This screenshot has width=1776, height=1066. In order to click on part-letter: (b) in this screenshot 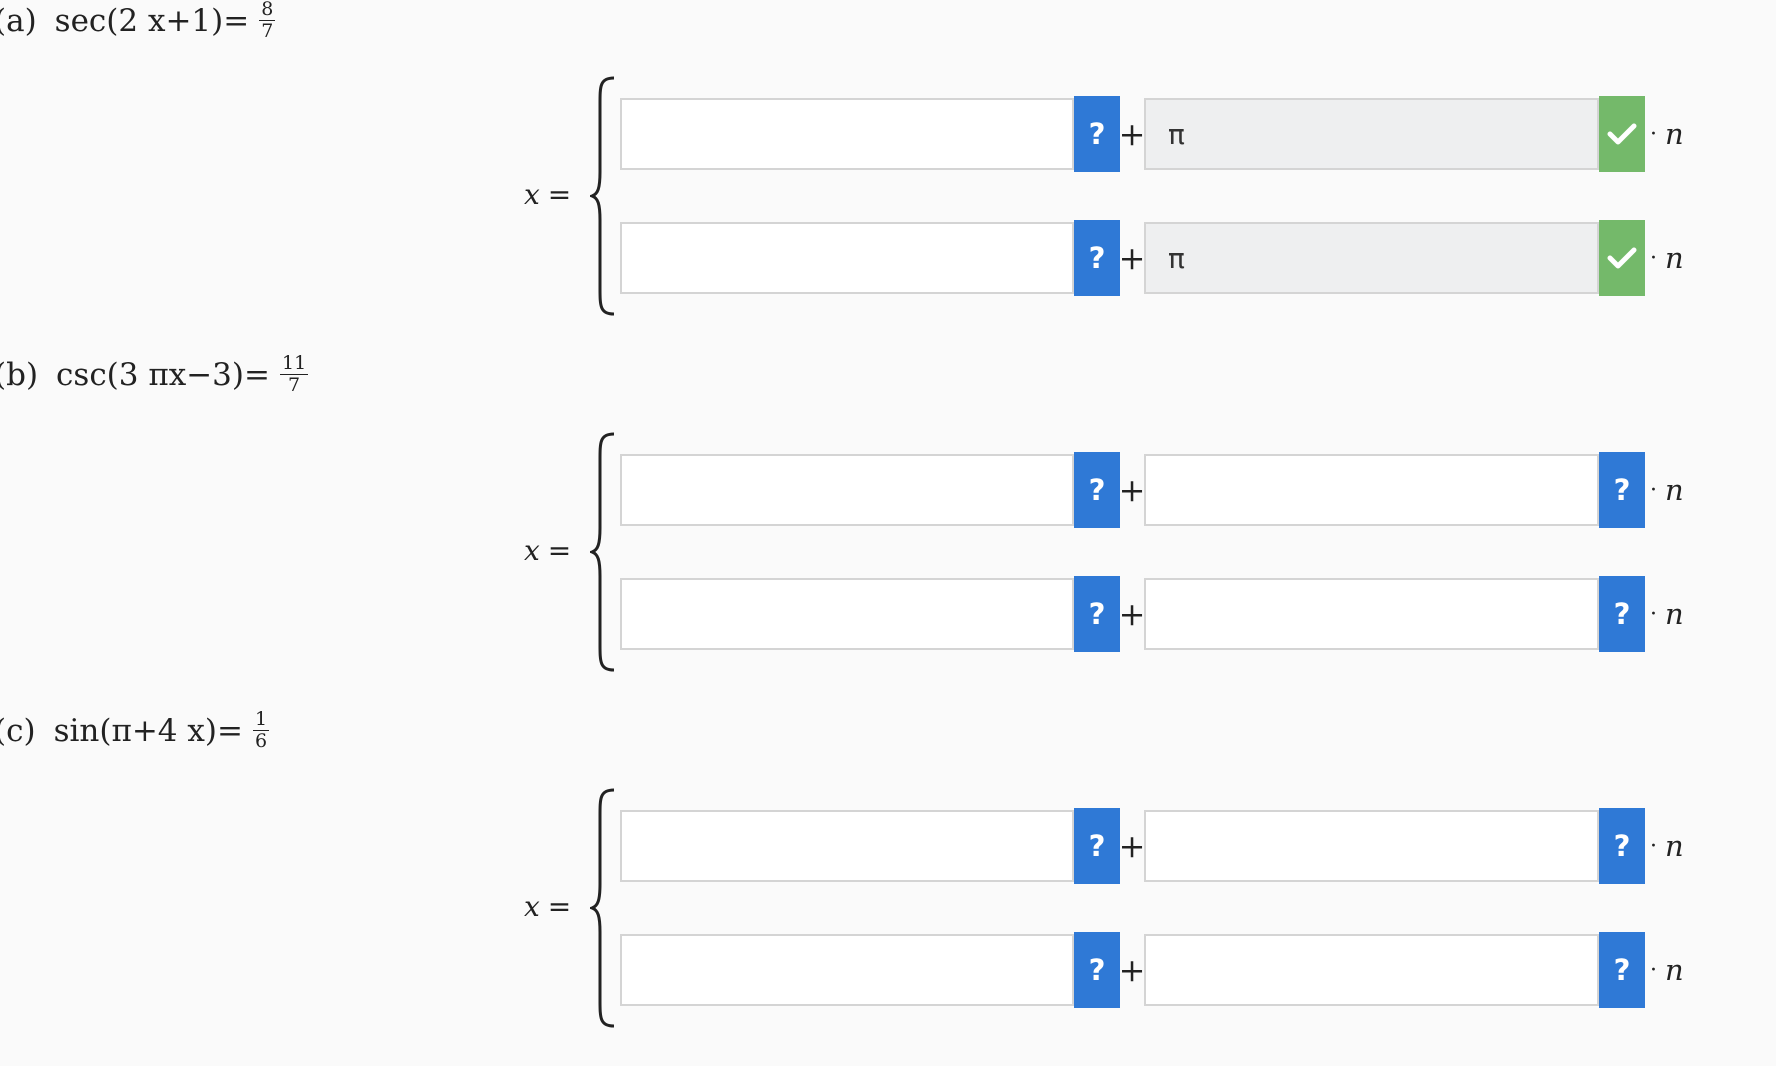, I will do `click(19, 374)`.